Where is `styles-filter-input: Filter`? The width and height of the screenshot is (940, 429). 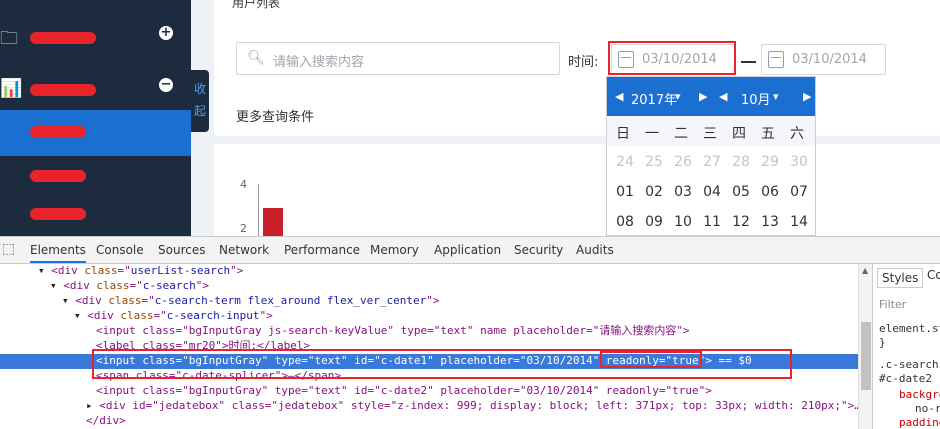
styles-filter-input: Filter is located at coordinates (892, 304).